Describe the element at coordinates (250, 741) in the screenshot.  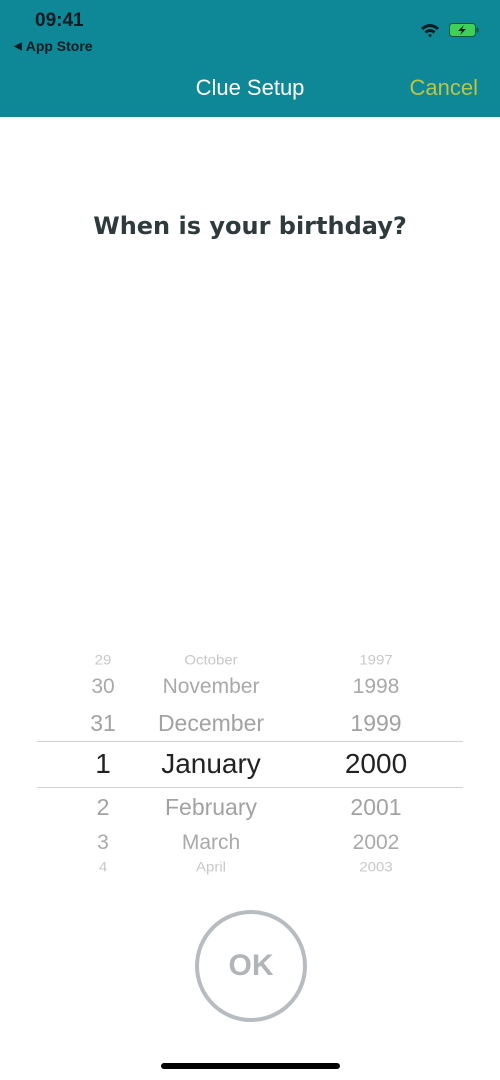
I see `selection-top-line` at that location.